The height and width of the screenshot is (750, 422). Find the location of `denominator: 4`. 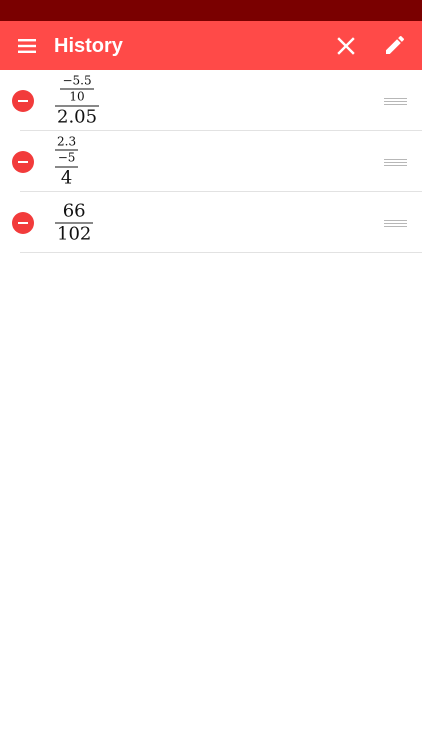

denominator: 4 is located at coordinates (66, 177).